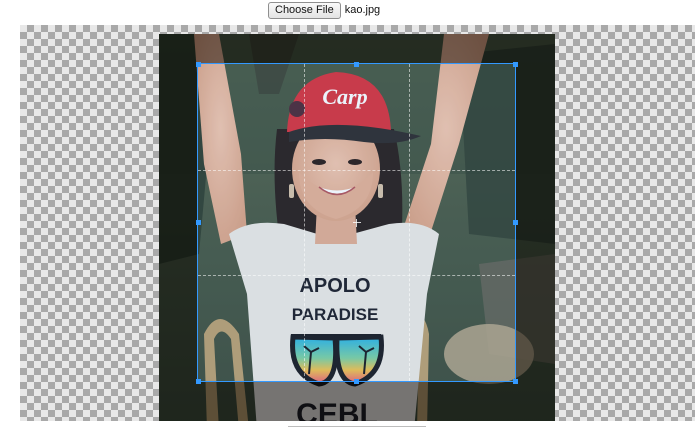  What do you see at coordinates (362, 10) in the screenshot?
I see `selected-file-name: kao.jpg` at bounding box center [362, 10].